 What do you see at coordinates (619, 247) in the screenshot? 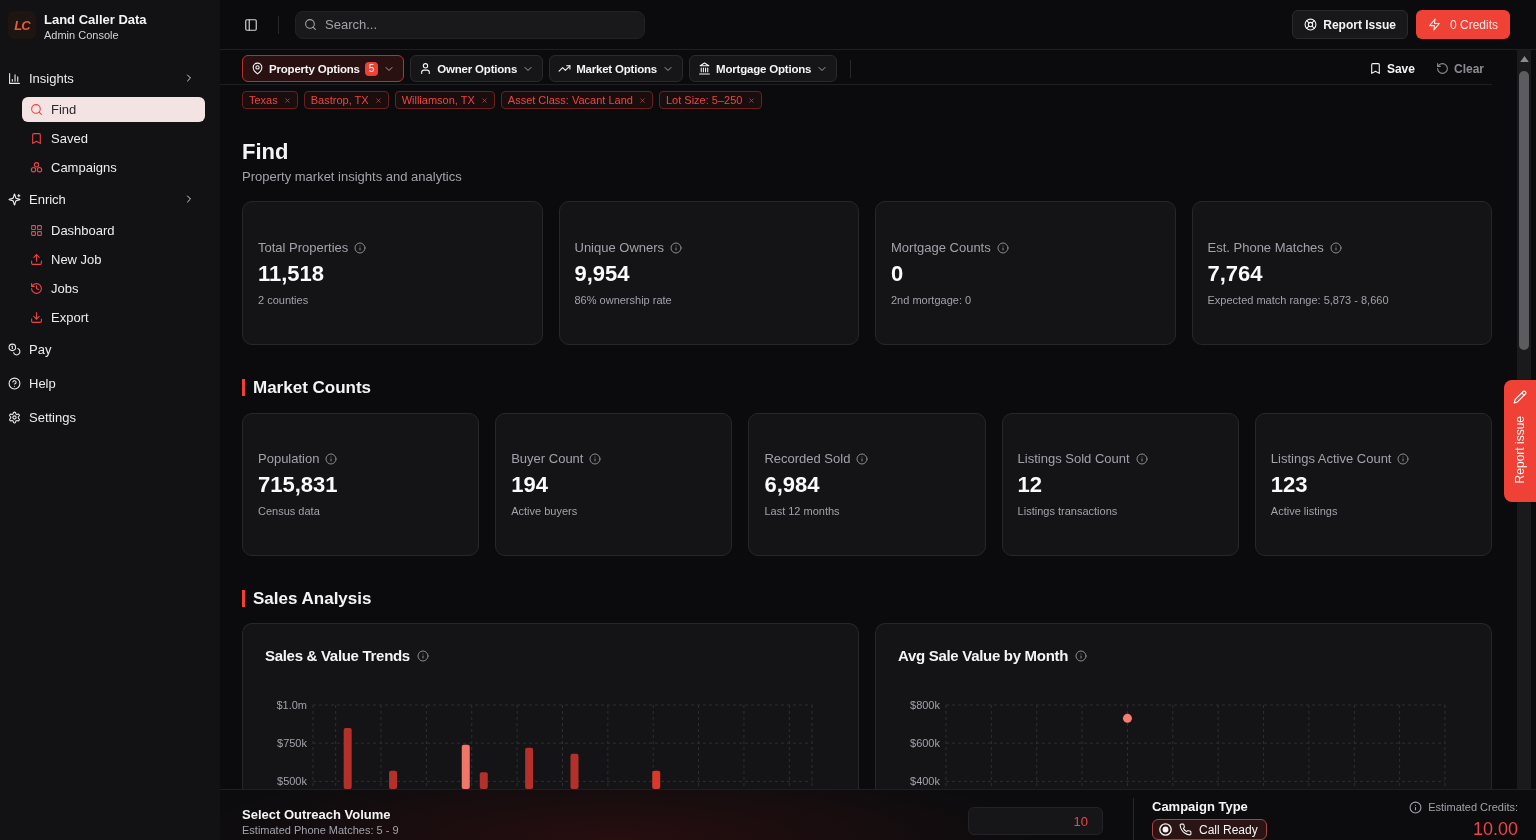
I see `stat-label: Unique Owners` at bounding box center [619, 247].